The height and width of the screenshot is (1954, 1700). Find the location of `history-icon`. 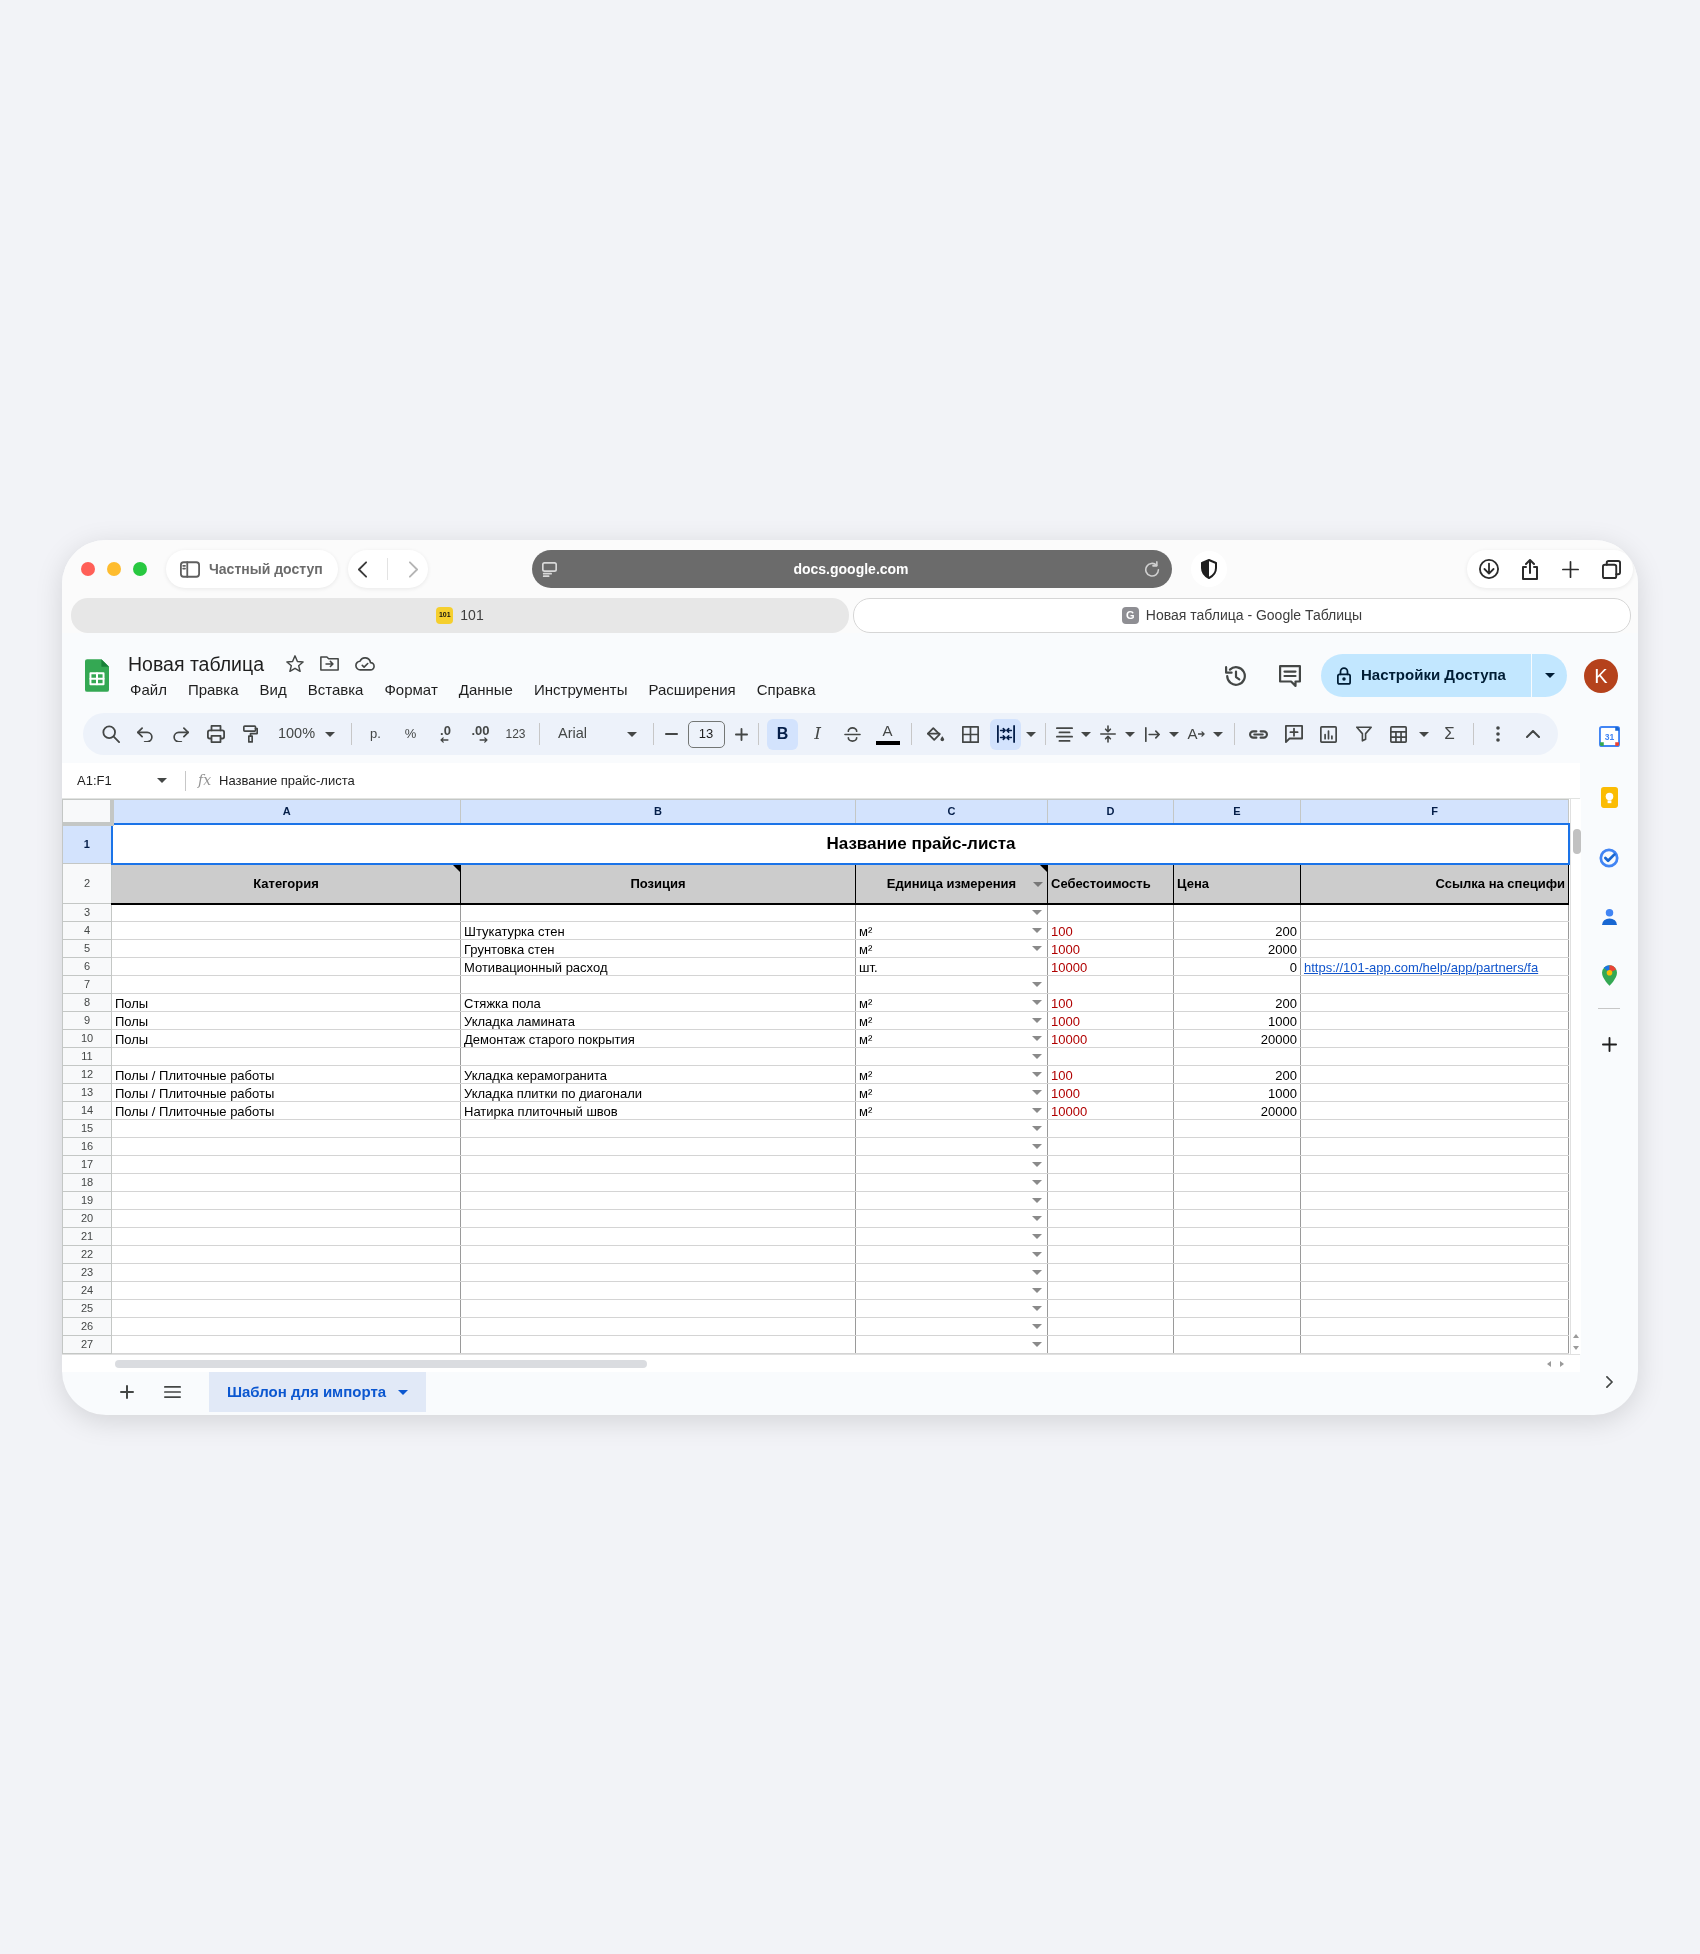

history-icon is located at coordinates (1236, 675).